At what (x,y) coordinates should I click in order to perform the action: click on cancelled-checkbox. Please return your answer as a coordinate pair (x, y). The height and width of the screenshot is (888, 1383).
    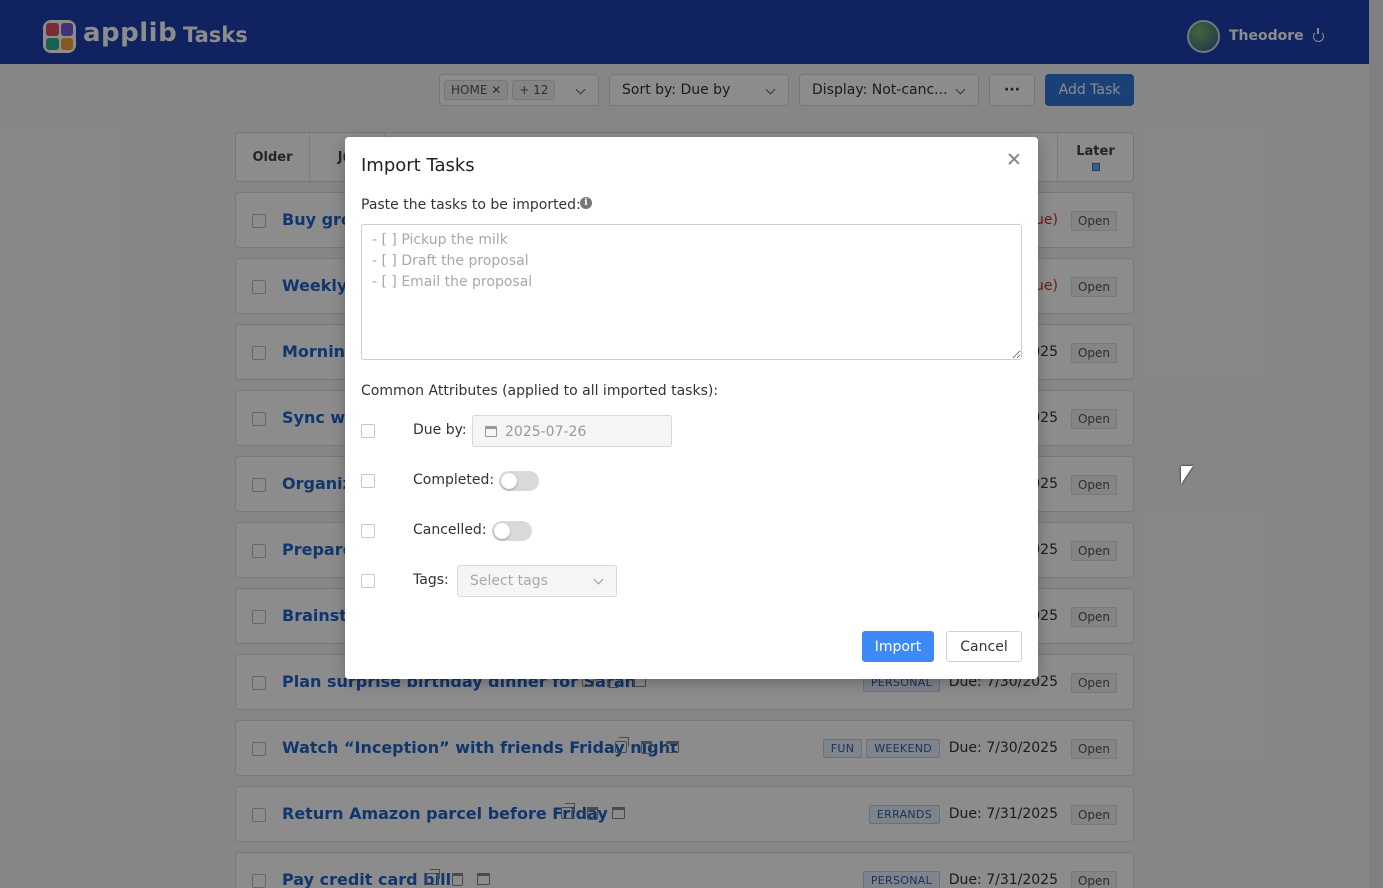
    Looking at the image, I should click on (368, 531).